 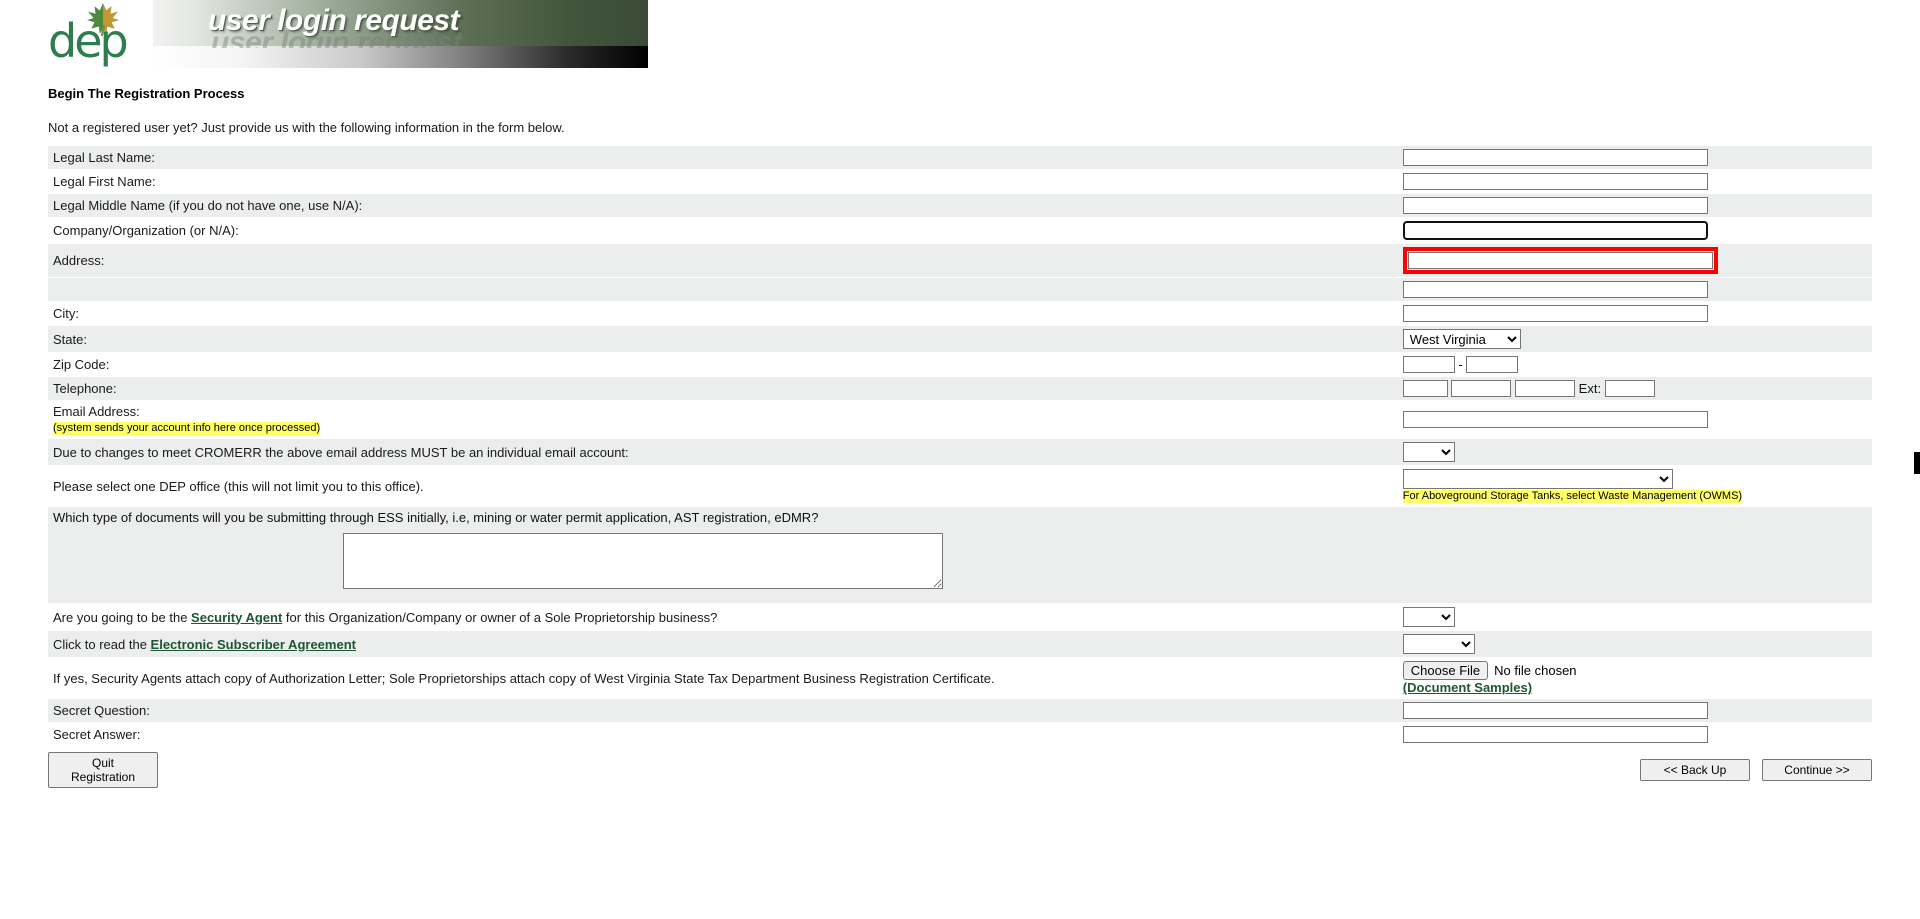 I want to click on email-input, so click(x=1555, y=419).